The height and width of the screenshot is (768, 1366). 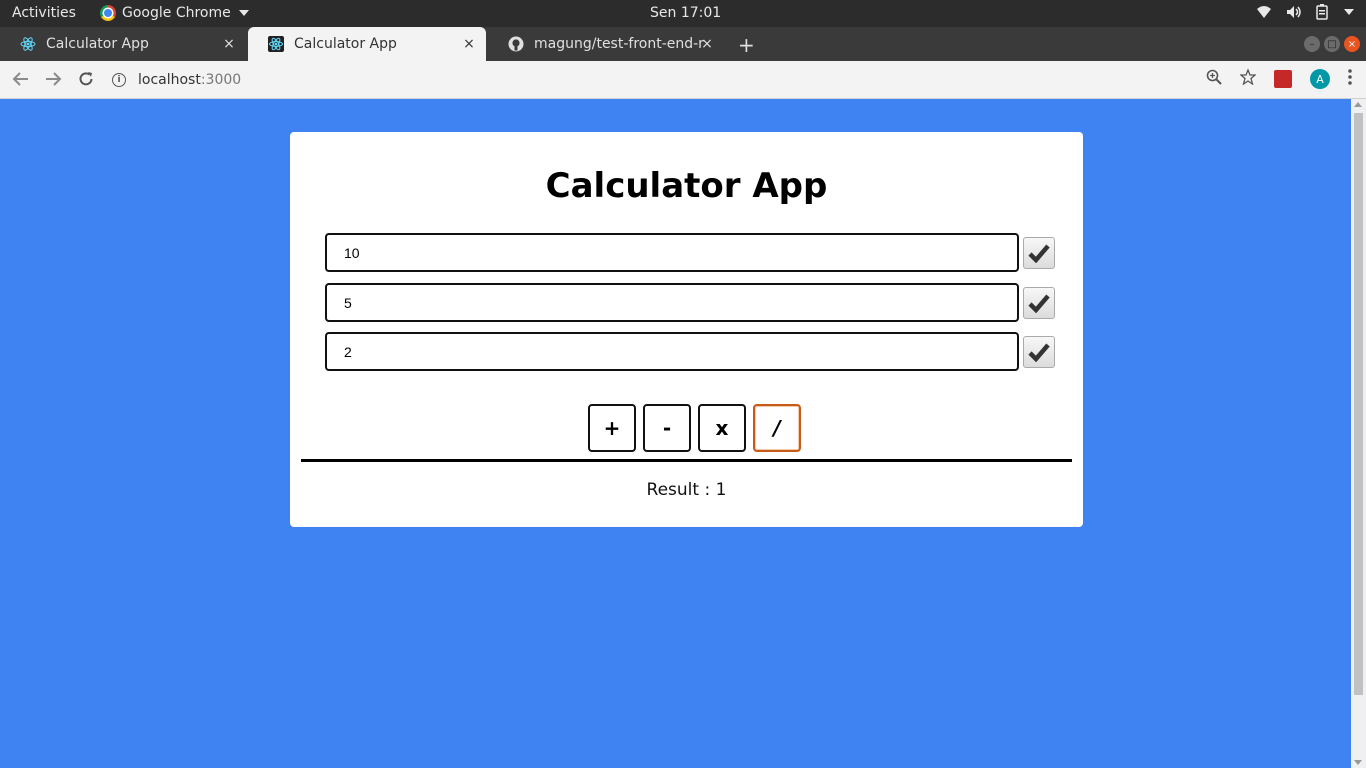 I want to click on app-menu: Google Chrome, so click(x=174, y=13).